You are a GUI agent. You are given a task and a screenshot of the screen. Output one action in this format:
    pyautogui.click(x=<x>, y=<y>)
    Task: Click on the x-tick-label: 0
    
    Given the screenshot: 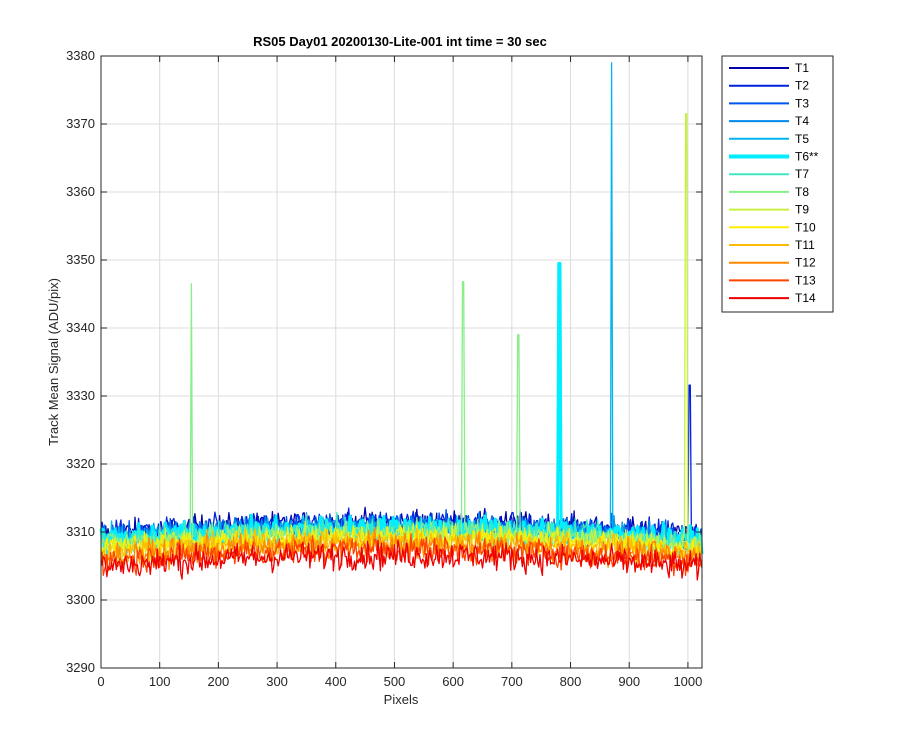 What is the action you would take?
    pyautogui.click(x=100, y=681)
    